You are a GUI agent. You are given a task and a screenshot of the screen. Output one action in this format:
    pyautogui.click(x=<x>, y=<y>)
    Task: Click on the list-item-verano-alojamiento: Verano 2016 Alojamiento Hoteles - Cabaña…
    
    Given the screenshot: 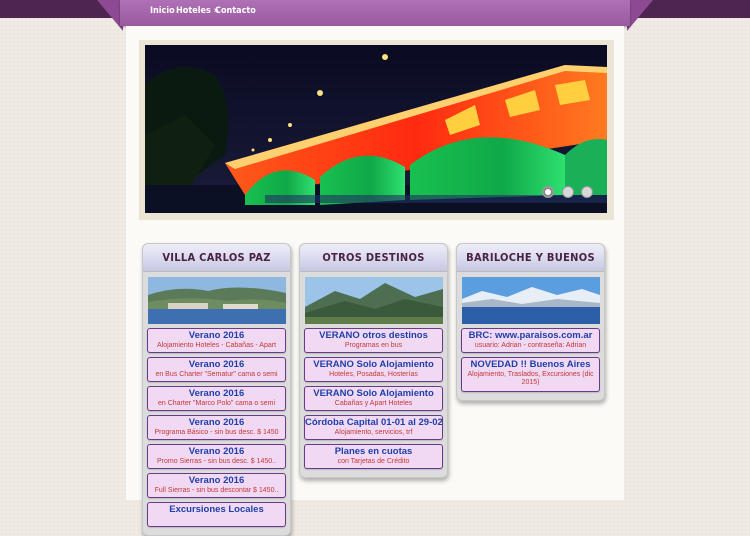 What is the action you would take?
    pyautogui.click(x=216, y=340)
    